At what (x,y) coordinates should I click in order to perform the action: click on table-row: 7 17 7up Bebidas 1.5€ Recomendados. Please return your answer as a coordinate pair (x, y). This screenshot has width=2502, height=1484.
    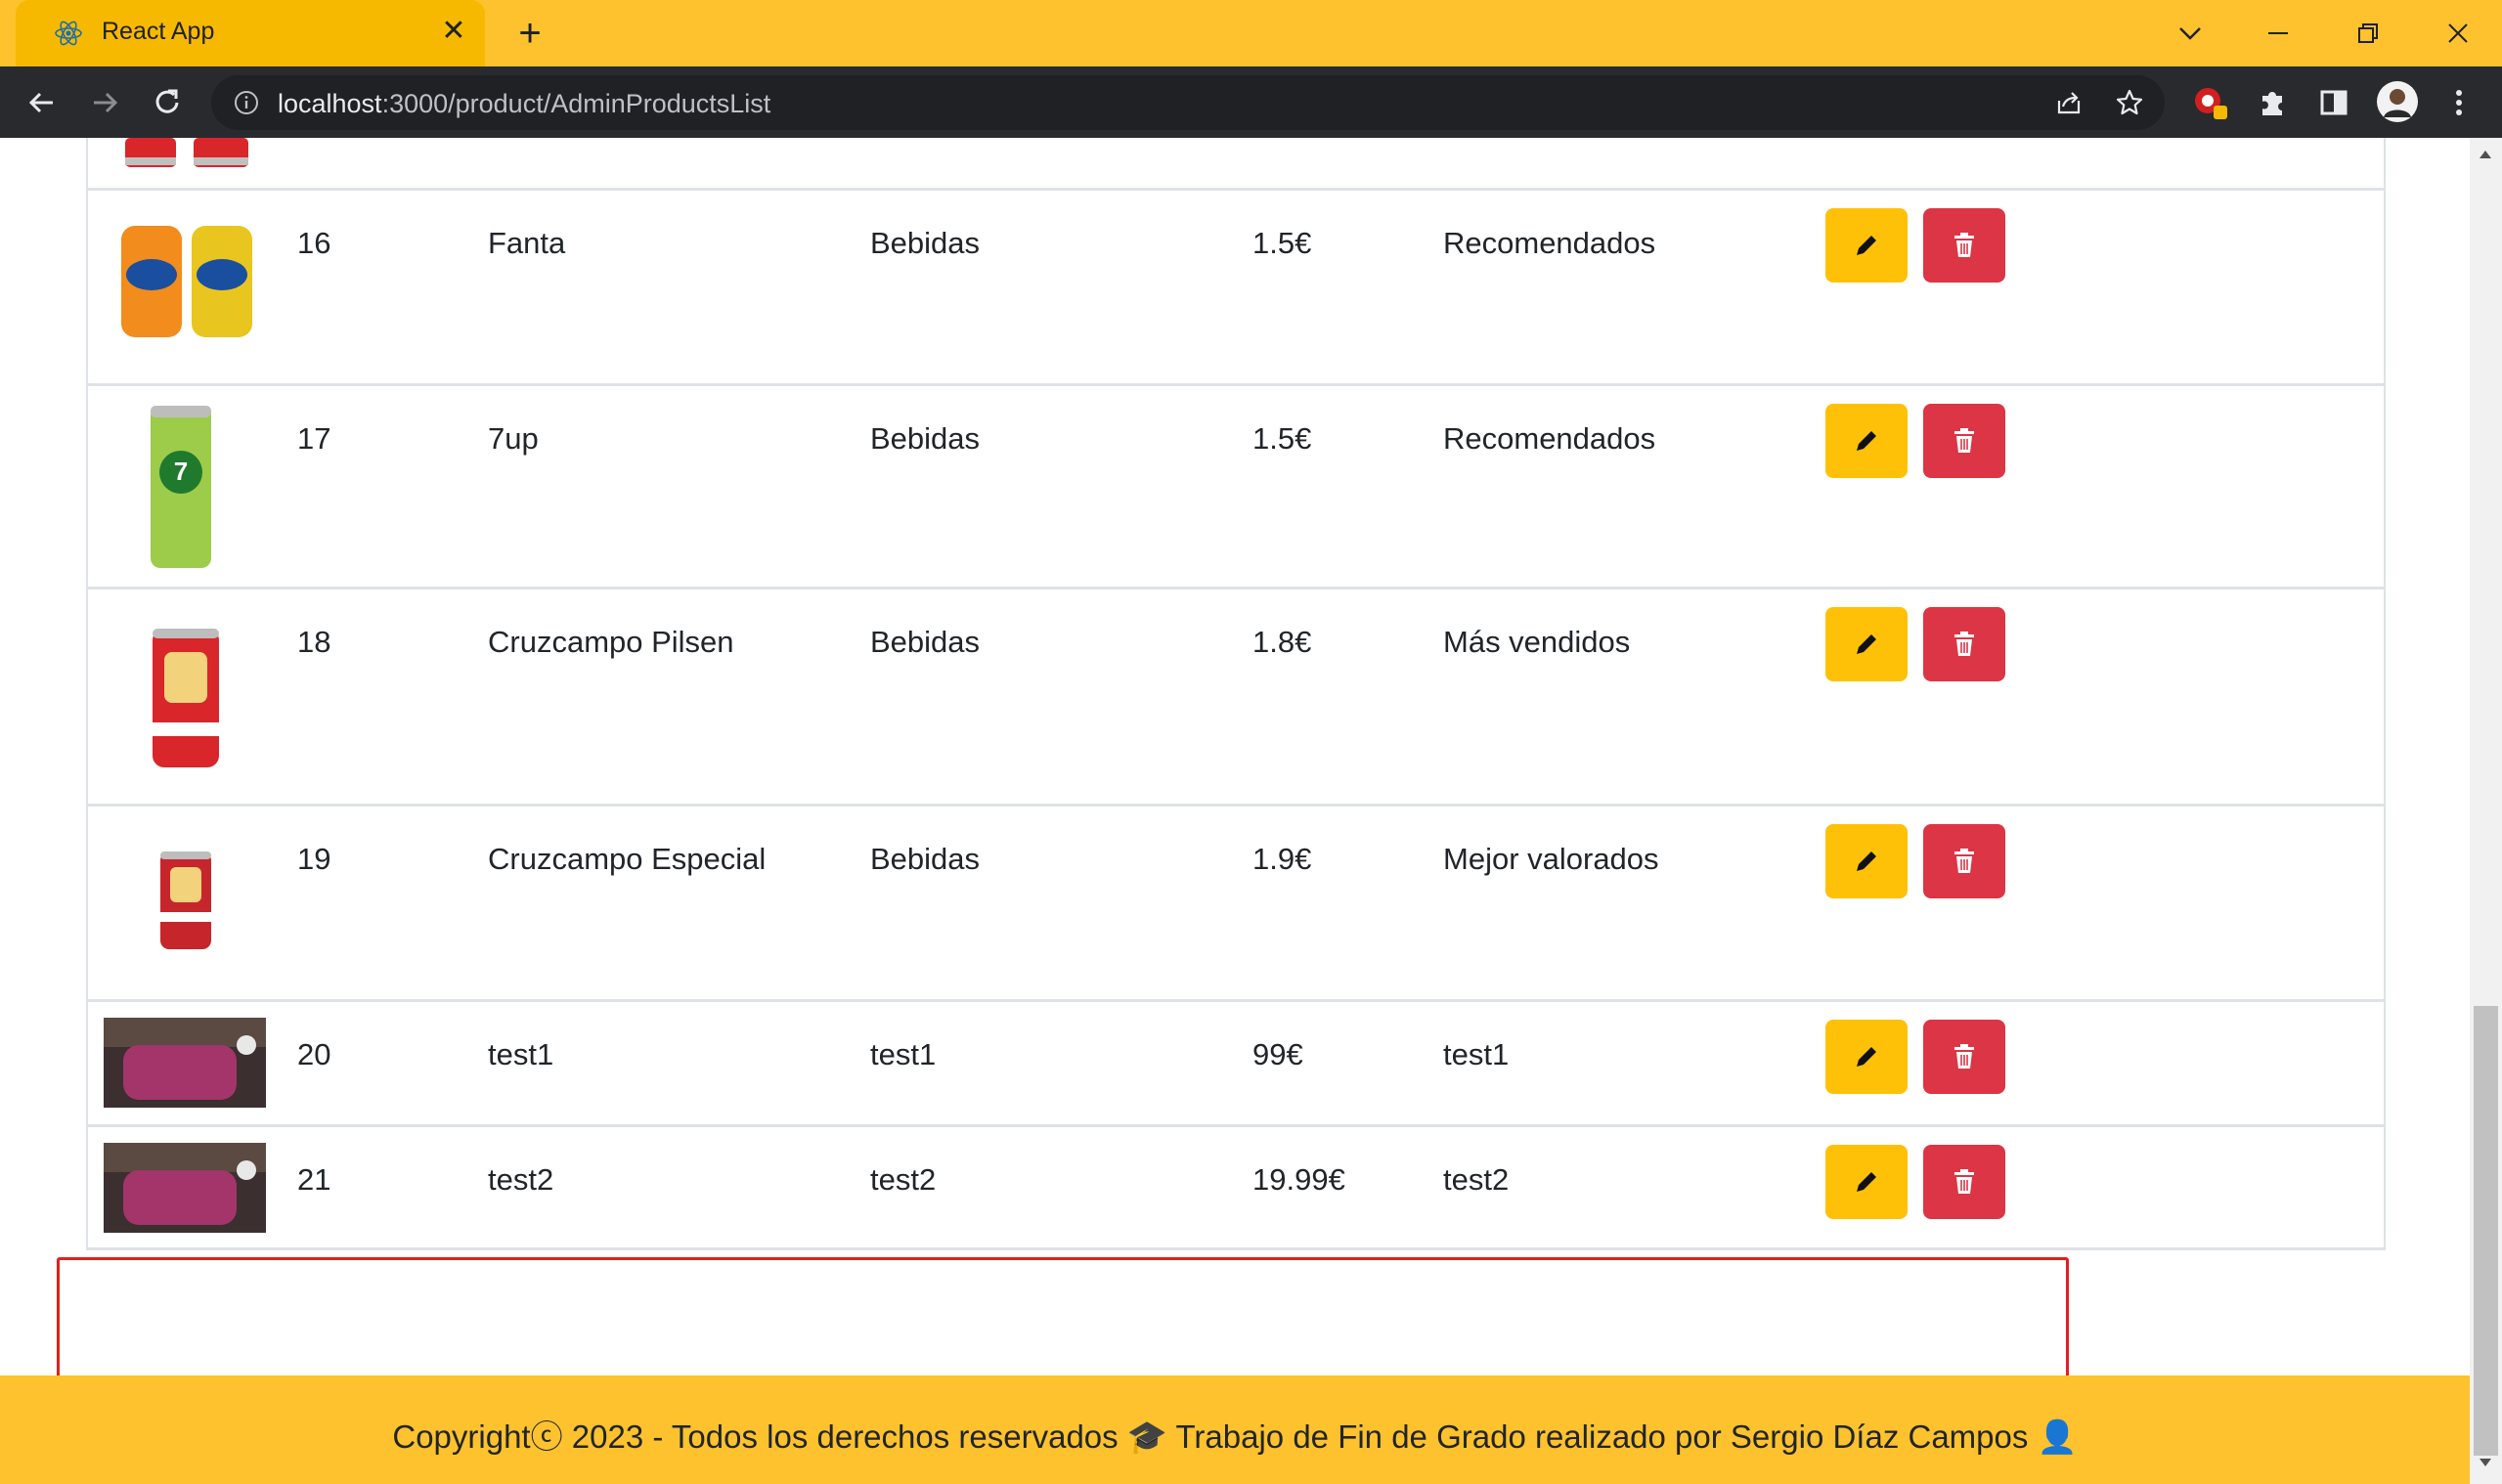
    Looking at the image, I should click on (1236, 487).